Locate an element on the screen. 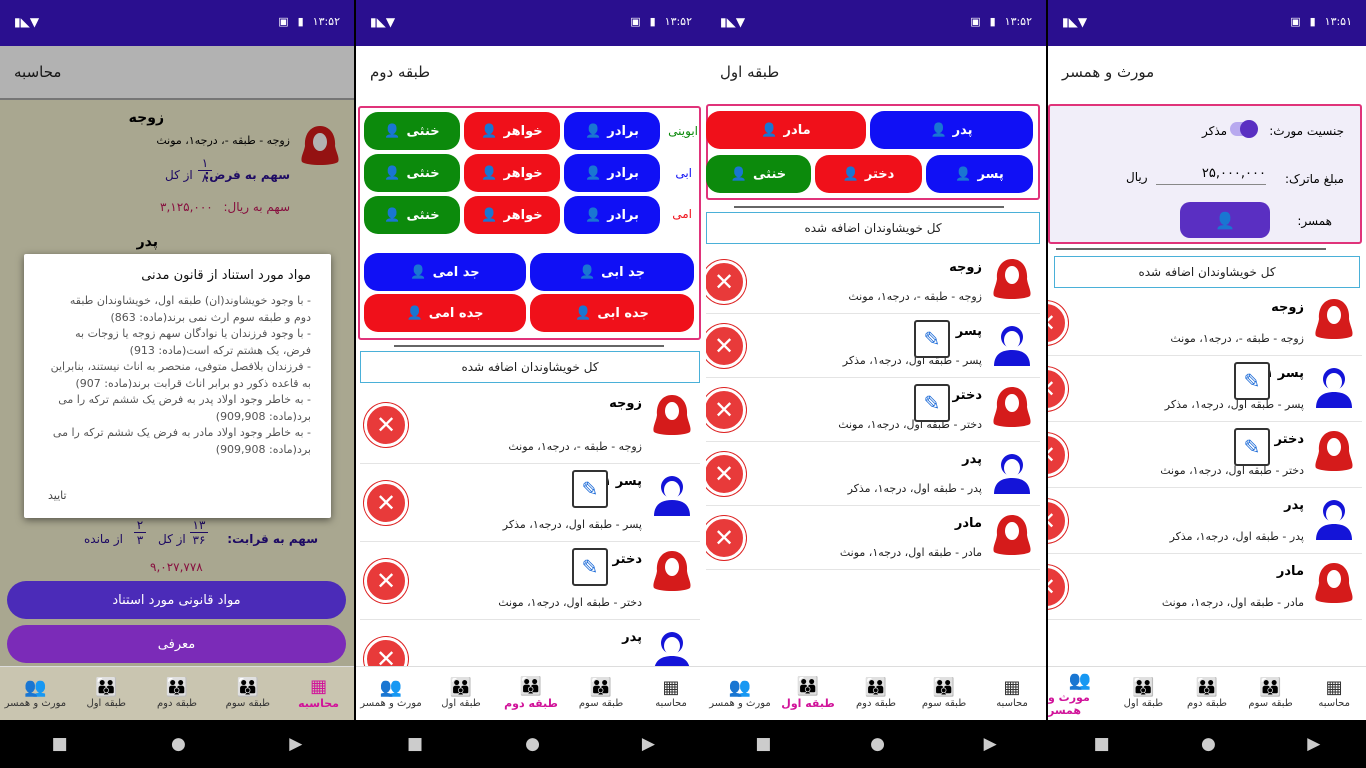  add-sister-ami-button: خواهر 👤 is located at coordinates (512, 215).